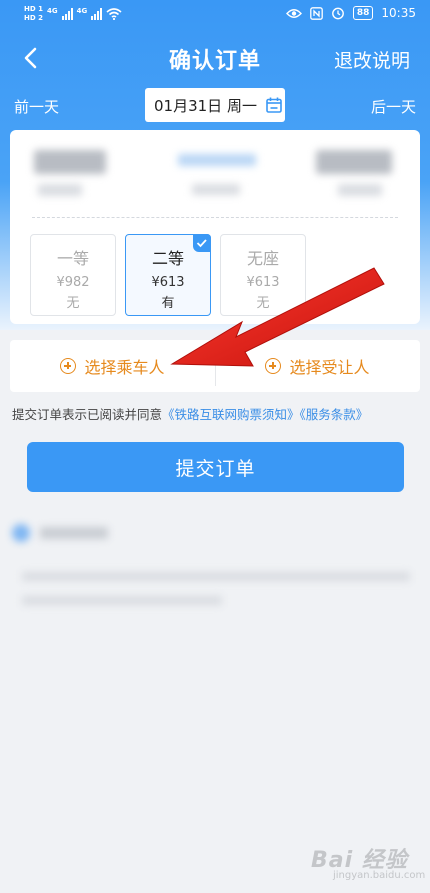 Image resolution: width=430 pixels, height=893 pixels. I want to click on status-right: 88 10:35, so click(350, 13).